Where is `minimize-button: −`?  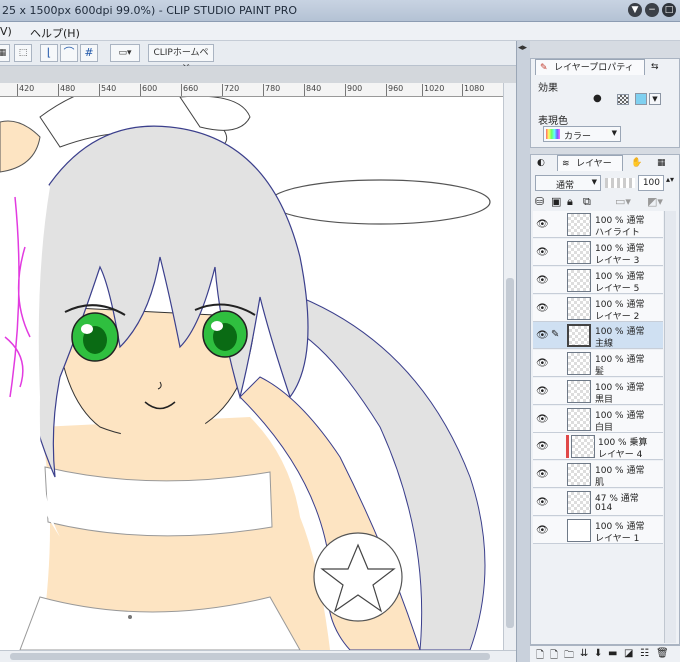 minimize-button: − is located at coordinates (652, 10).